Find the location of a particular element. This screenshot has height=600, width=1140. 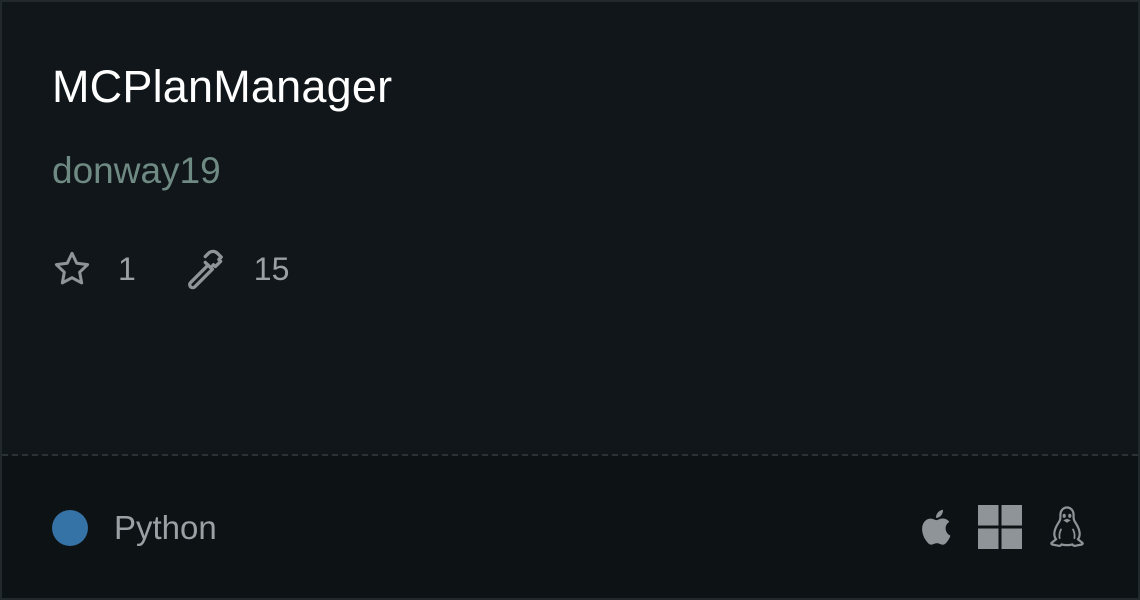

repo-owner: donway19 is located at coordinates (136, 171).